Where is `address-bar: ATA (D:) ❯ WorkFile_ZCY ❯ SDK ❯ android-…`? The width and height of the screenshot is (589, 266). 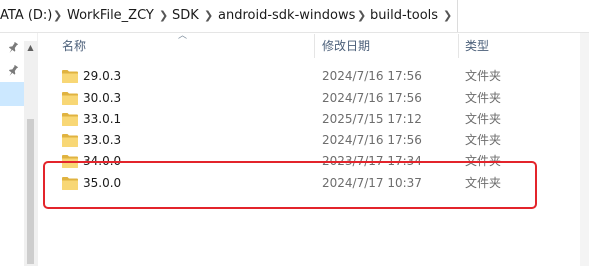 address-bar: ATA (D:) ❯ WorkFile_ZCY ❯ SDK ❯ android-… is located at coordinates (294, 16).